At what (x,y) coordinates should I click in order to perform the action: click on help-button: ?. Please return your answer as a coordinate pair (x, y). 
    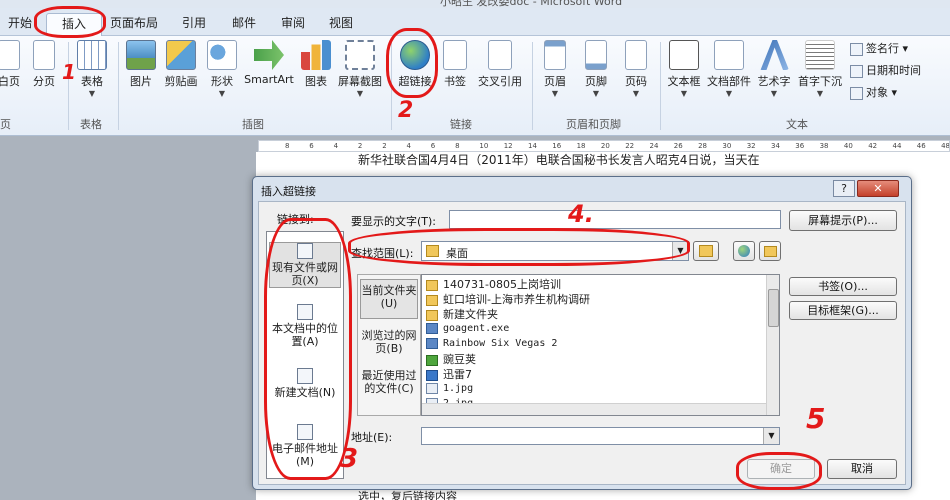
    Looking at the image, I should click on (844, 188).